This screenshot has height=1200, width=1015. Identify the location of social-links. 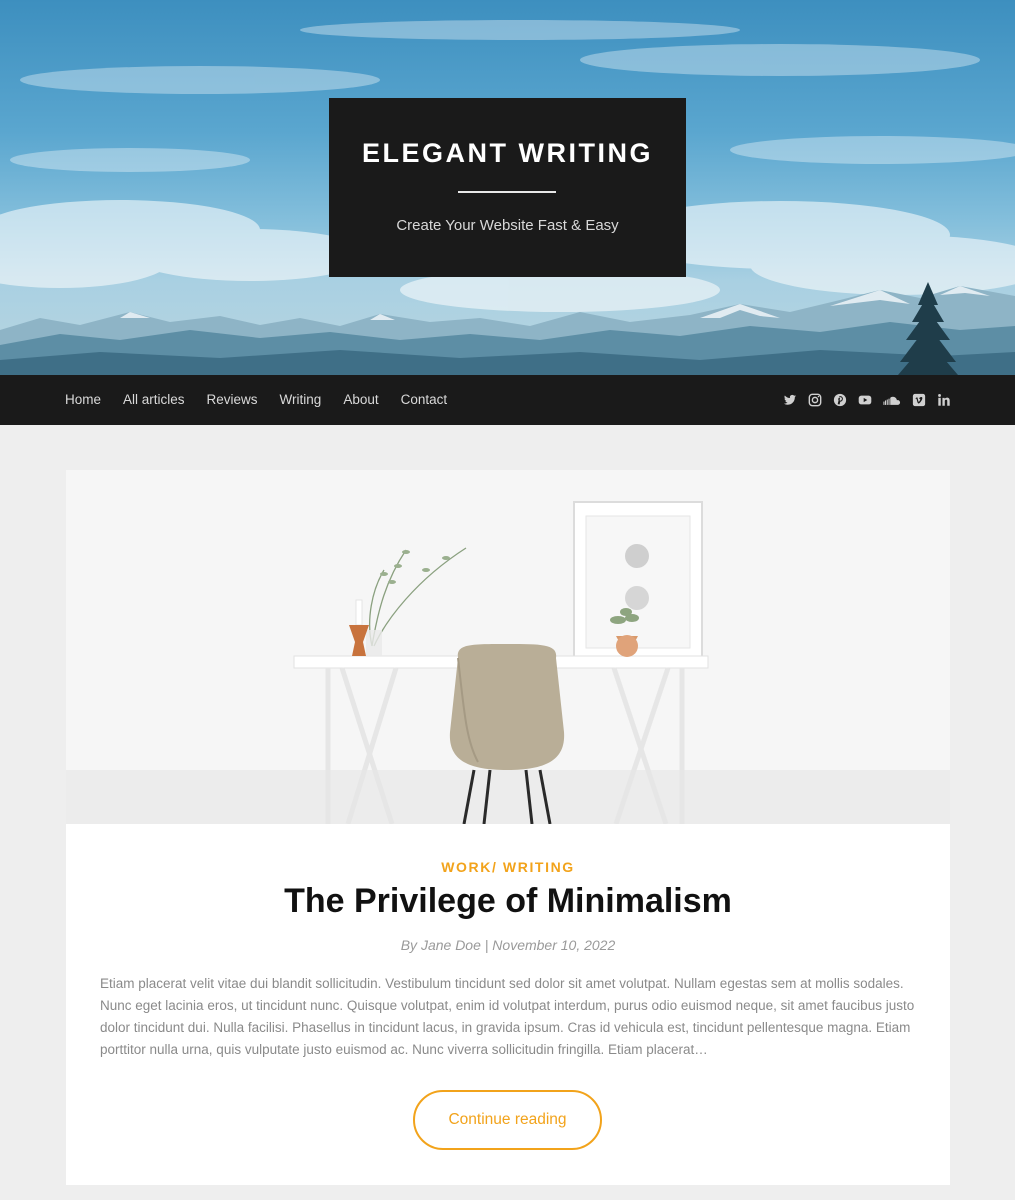
(861, 400).